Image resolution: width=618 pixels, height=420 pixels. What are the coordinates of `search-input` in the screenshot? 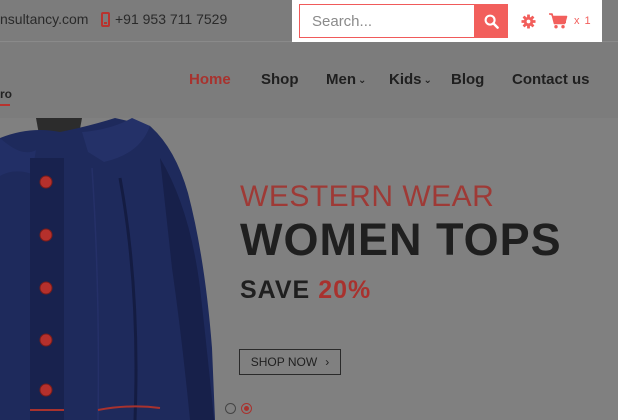 It's located at (386, 21).